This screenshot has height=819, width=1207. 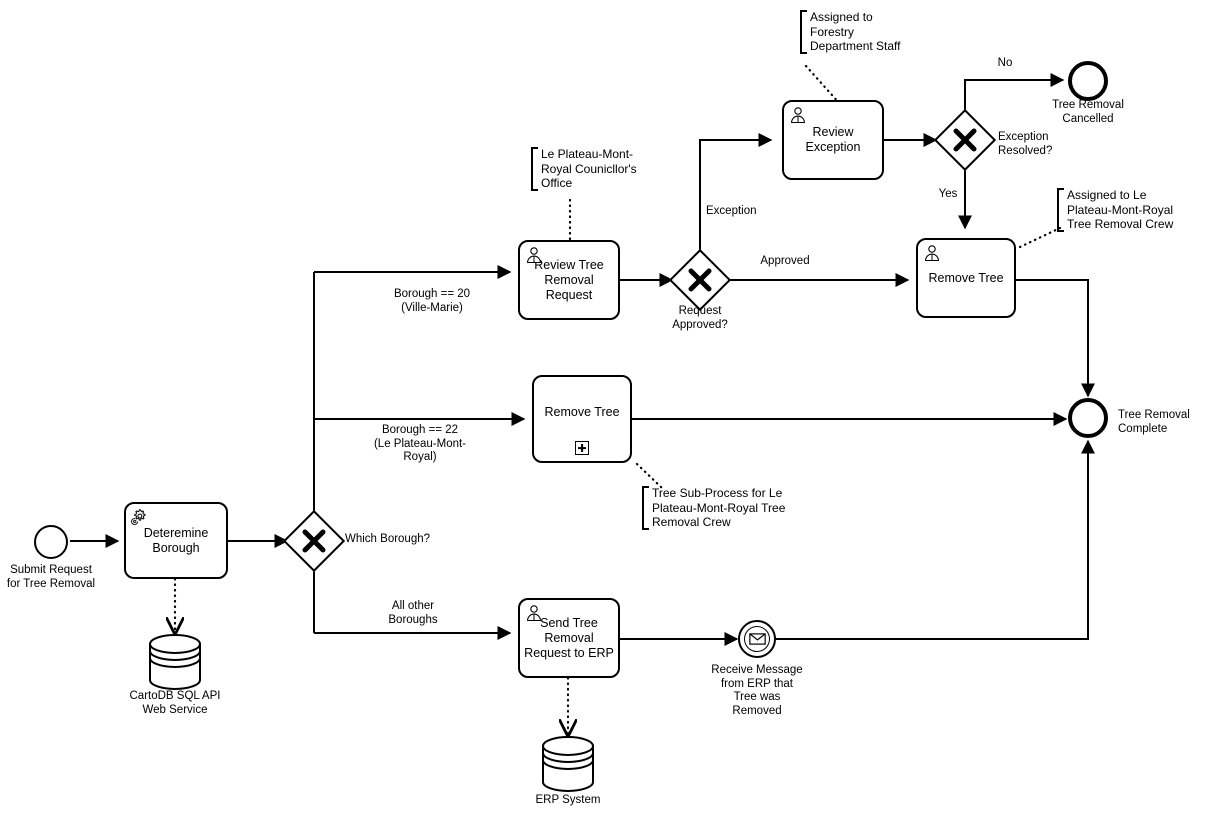 What do you see at coordinates (1088, 418) in the screenshot?
I see `end-event-tree-removal-complete` at bounding box center [1088, 418].